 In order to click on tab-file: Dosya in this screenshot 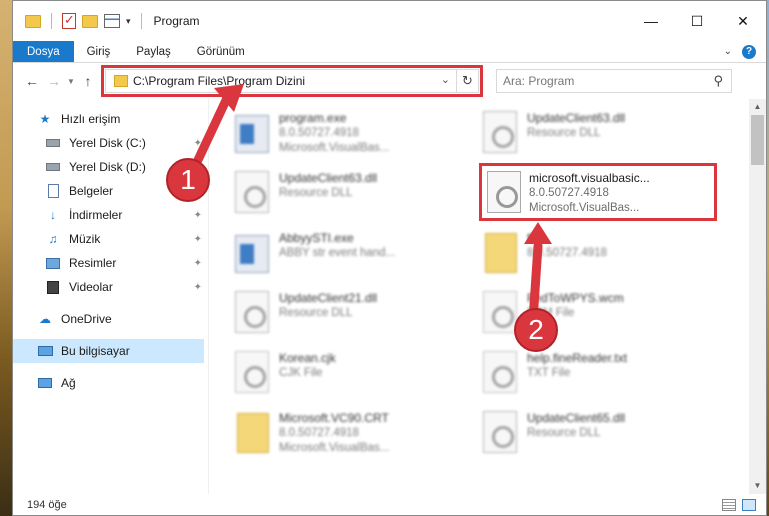, I will do `click(43, 51)`.